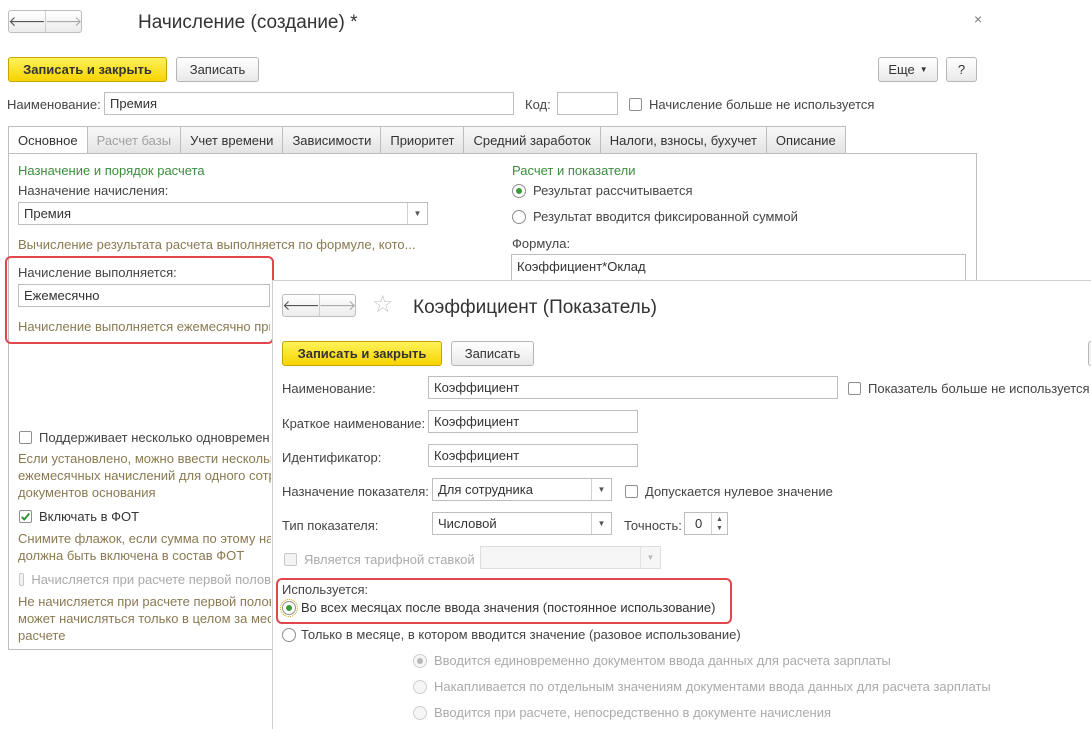  Describe the element at coordinates (87, 492) in the screenshot. I see `multi-hint-line: документов основания` at that location.